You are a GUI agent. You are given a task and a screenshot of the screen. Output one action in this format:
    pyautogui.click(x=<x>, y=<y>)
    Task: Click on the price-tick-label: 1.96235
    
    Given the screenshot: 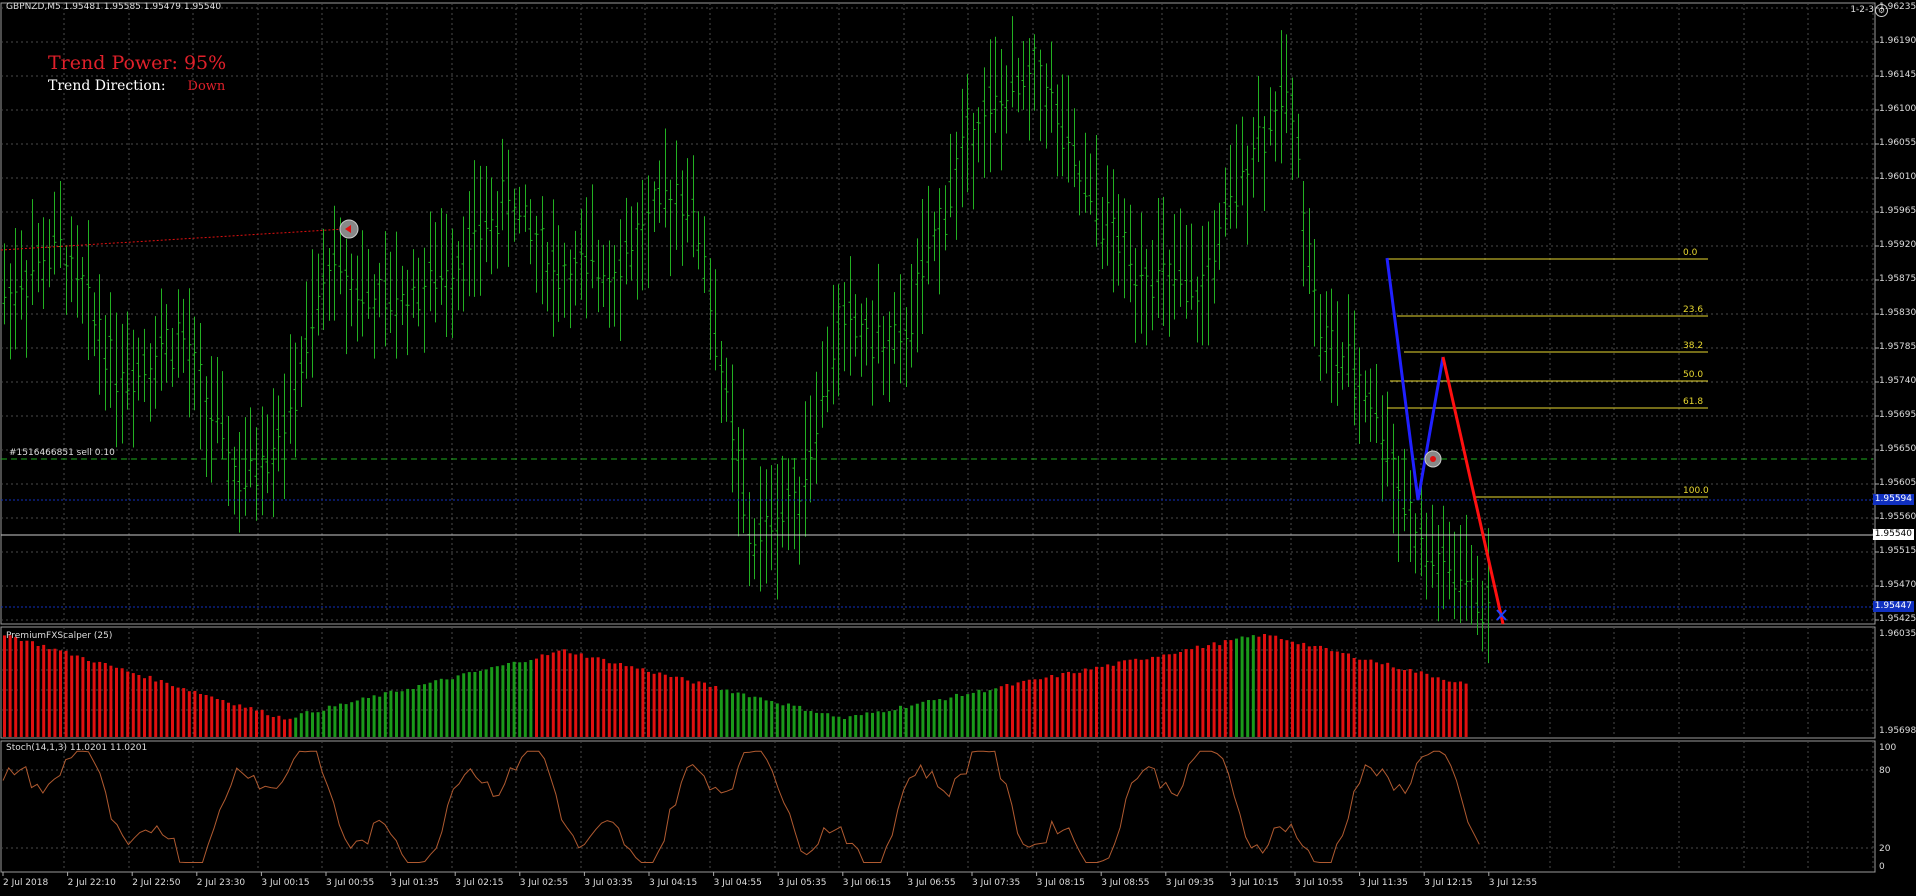 What is the action you would take?
    pyautogui.click(x=1897, y=7)
    